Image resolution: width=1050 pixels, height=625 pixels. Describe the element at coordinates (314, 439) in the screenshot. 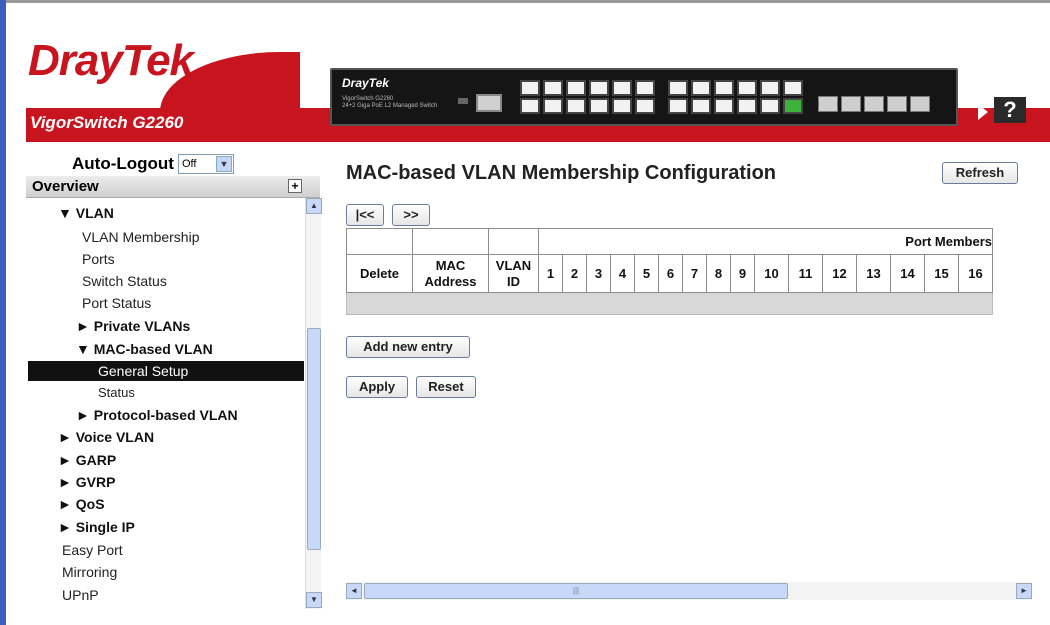

I see `sidebar-scroll-thumb` at that location.